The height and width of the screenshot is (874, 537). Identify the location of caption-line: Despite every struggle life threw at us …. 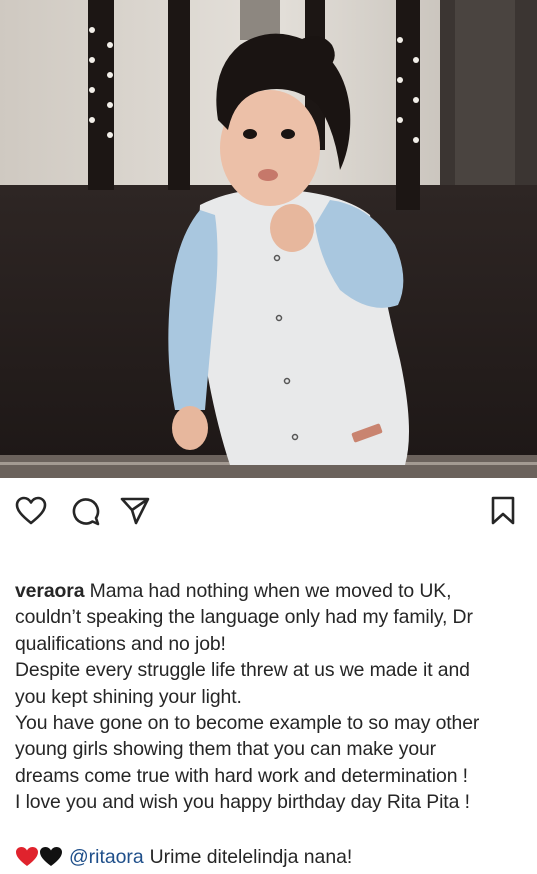
(242, 670).